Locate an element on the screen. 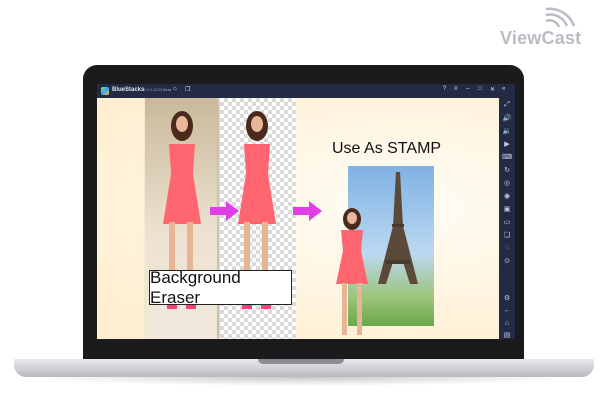 The width and height of the screenshot is (602, 414). camera-icon: ◉ is located at coordinates (507, 196).